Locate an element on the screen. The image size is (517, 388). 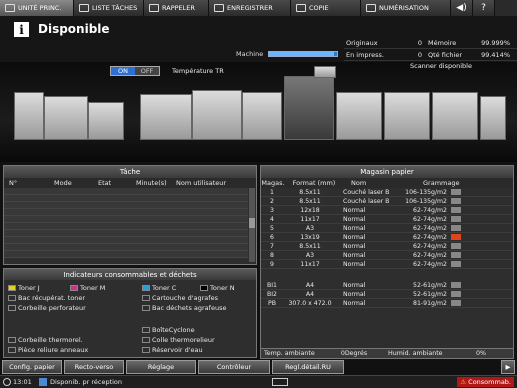
tray-row: 4 11x17 Normal 62-74g/m2 is located at coordinates (387, 219).